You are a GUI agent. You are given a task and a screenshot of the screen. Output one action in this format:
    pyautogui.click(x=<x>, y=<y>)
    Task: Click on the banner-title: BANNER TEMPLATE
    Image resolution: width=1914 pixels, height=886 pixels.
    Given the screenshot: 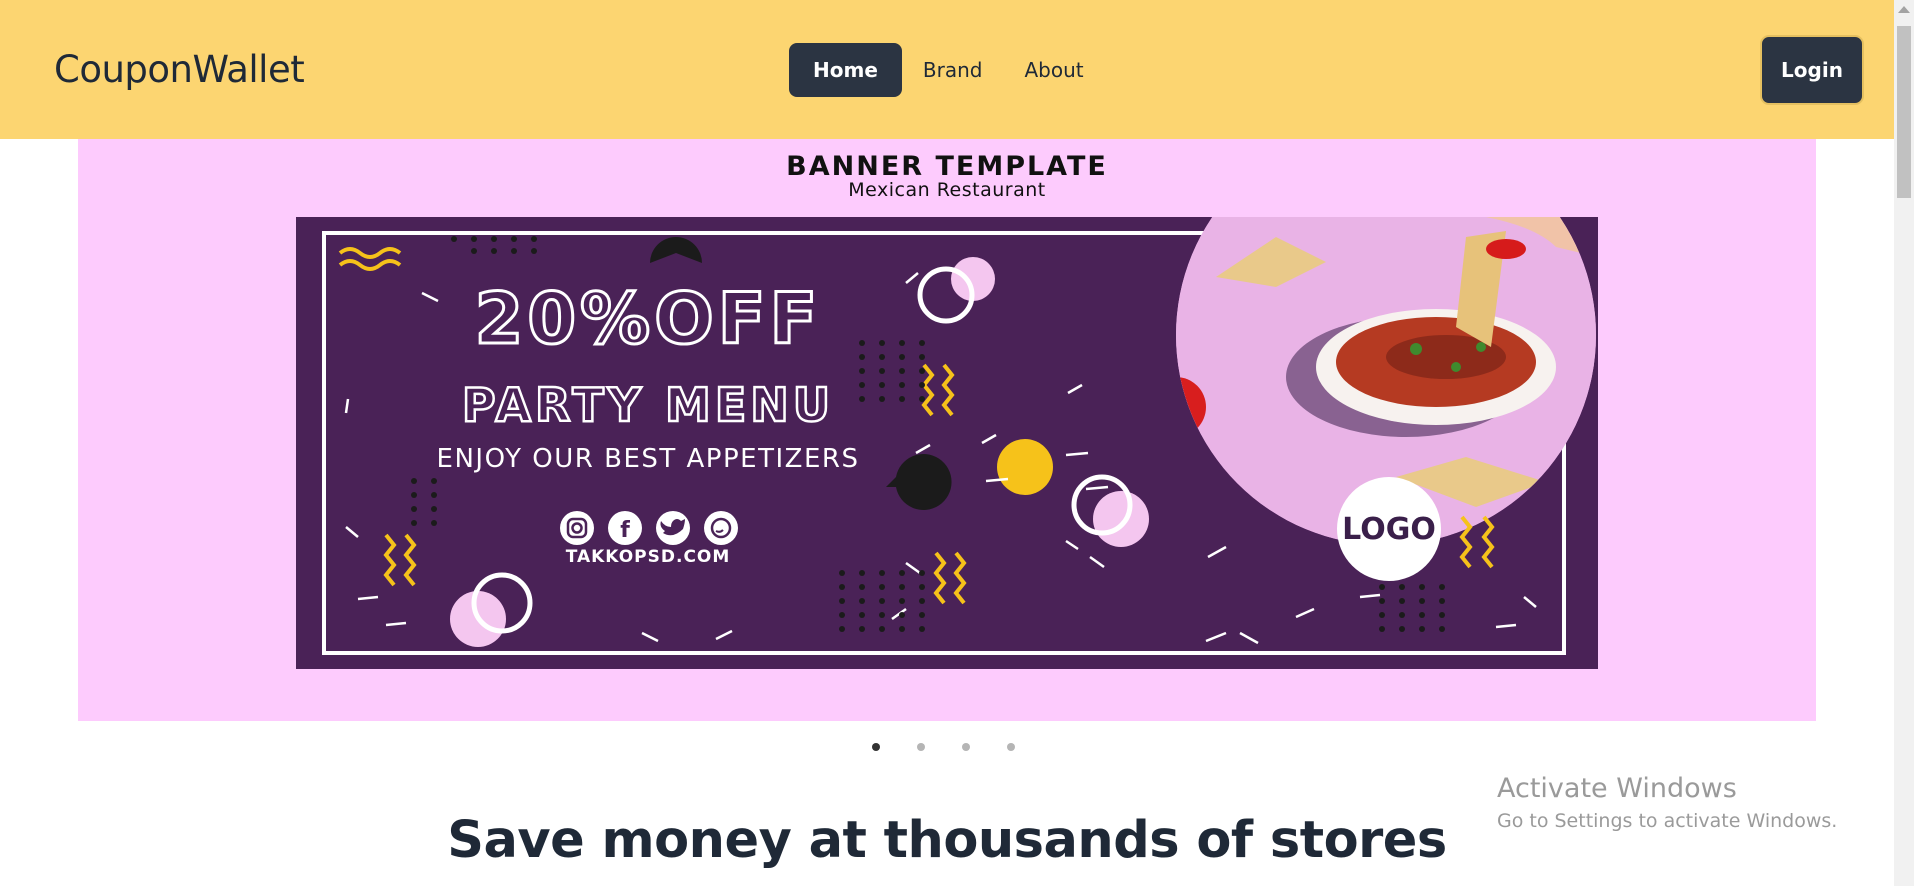 What is the action you would take?
    pyautogui.click(x=947, y=166)
    